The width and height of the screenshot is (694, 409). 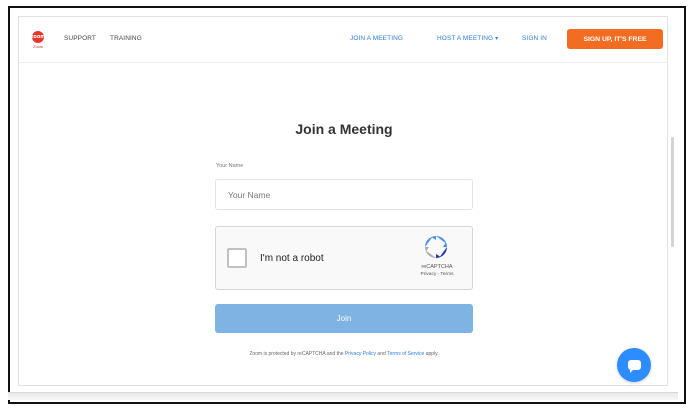 I want to click on nav-training-link: TRAINING, so click(x=126, y=38).